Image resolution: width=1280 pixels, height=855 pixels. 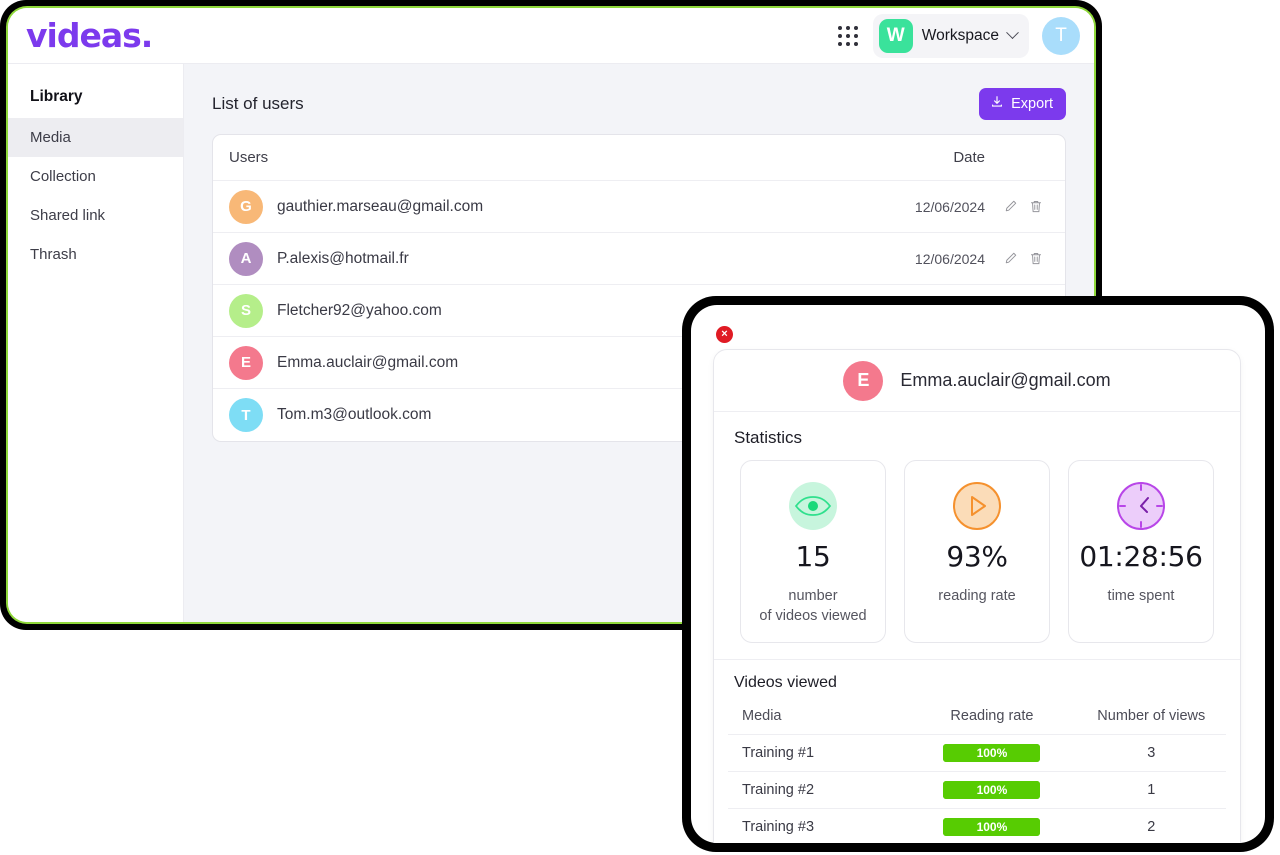 I want to click on export-button-label: Export, so click(x=1032, y=104).